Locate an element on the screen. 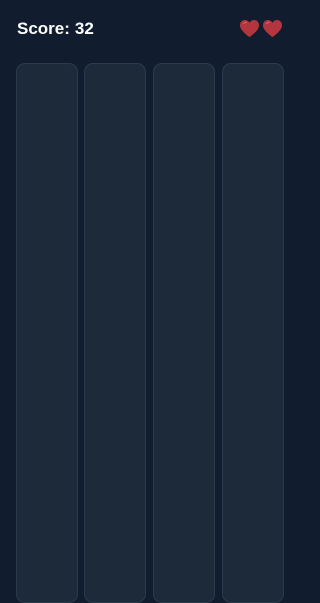 This screenshot has width=320, height=603. score-value: 32 is located at coordinates (84, 28).